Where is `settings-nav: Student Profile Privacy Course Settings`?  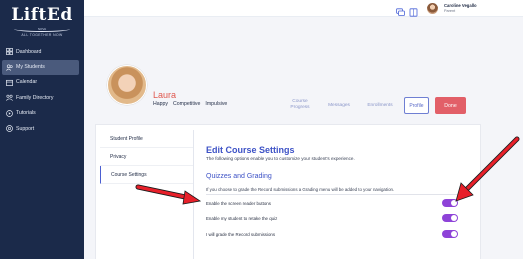
settings-nav: Student Profile Privacy Course Settings is located at coordinates (146, 157).